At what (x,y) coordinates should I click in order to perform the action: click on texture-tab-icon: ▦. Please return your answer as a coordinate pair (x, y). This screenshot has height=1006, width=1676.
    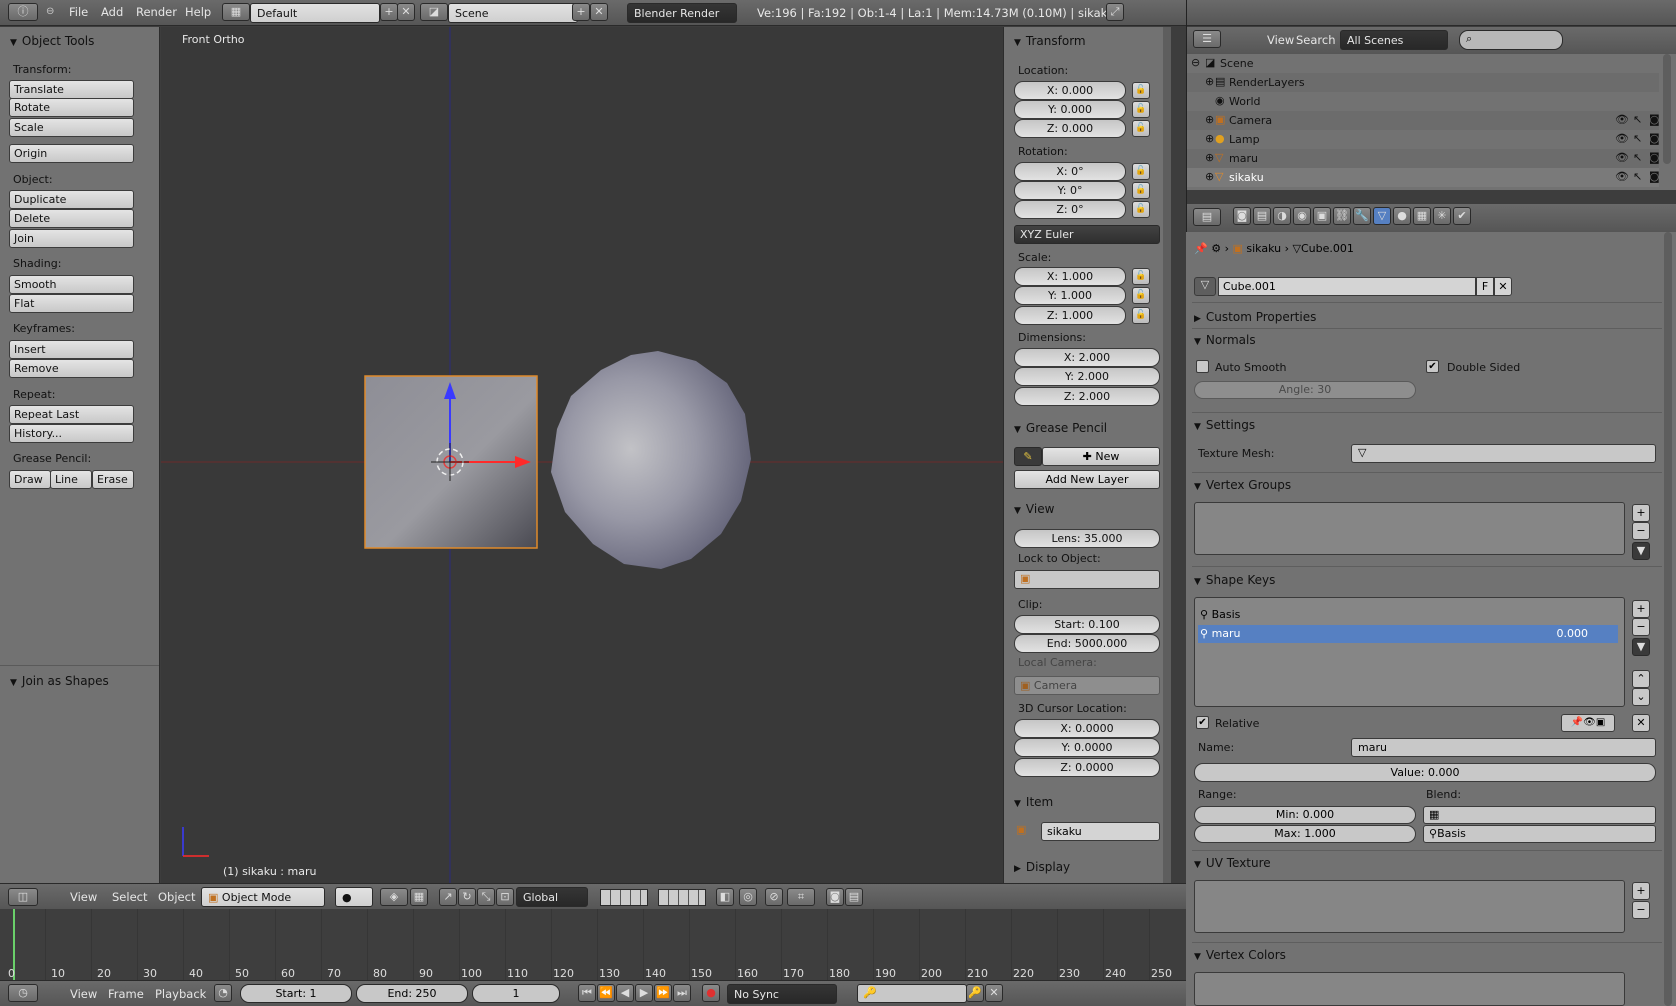
    Looking at the image, I should click on (1422, 216).